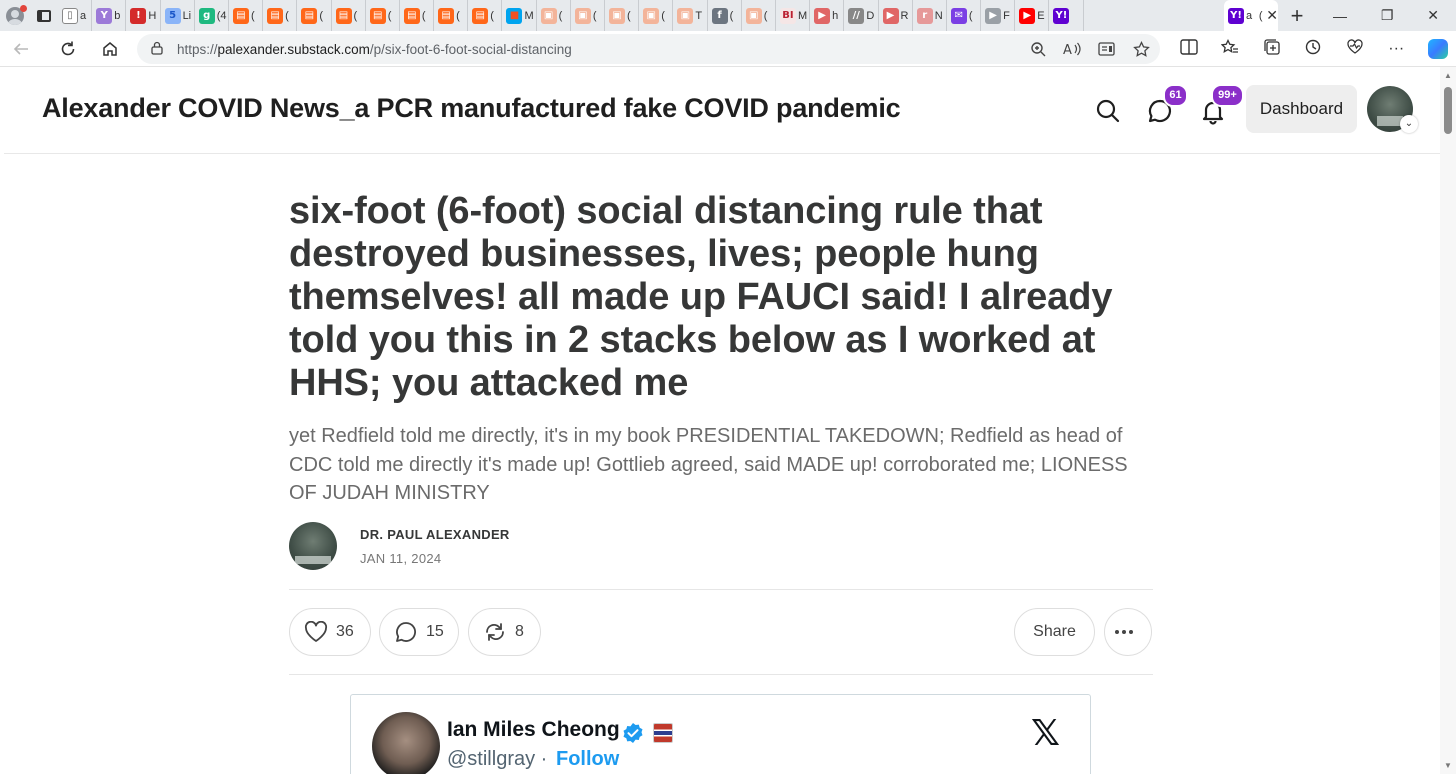  I want to click on browser-tab: ■ M, so click(519, 15).